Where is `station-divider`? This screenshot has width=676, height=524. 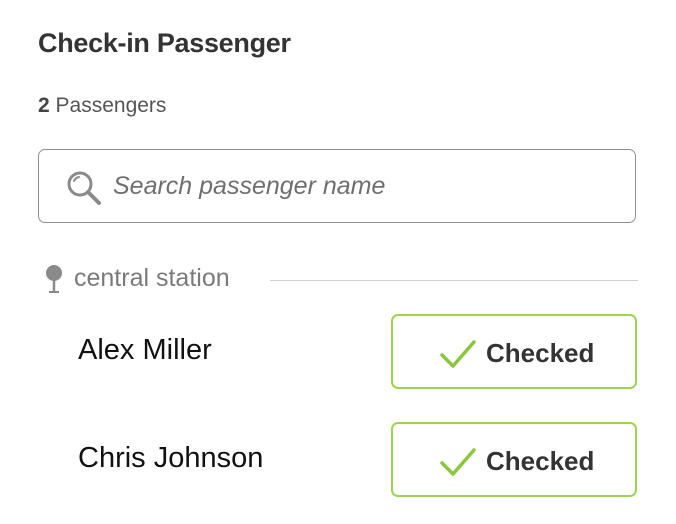
station-divider is located at coordinates (454, 280).